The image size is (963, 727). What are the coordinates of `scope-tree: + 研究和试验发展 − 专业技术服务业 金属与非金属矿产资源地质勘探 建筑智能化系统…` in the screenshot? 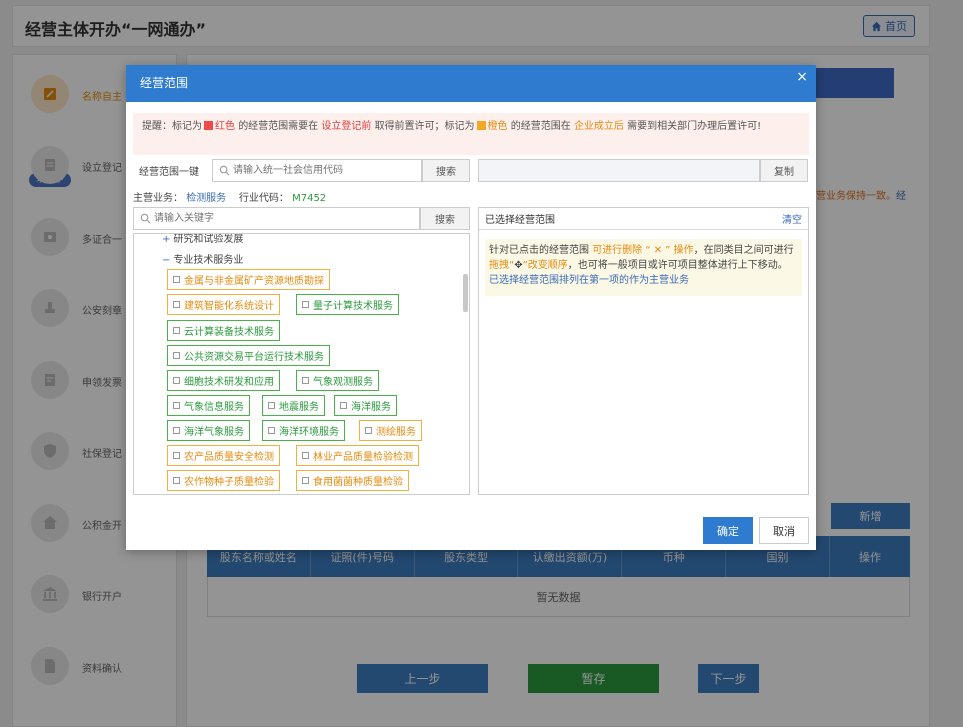 It's located at (301, 364).